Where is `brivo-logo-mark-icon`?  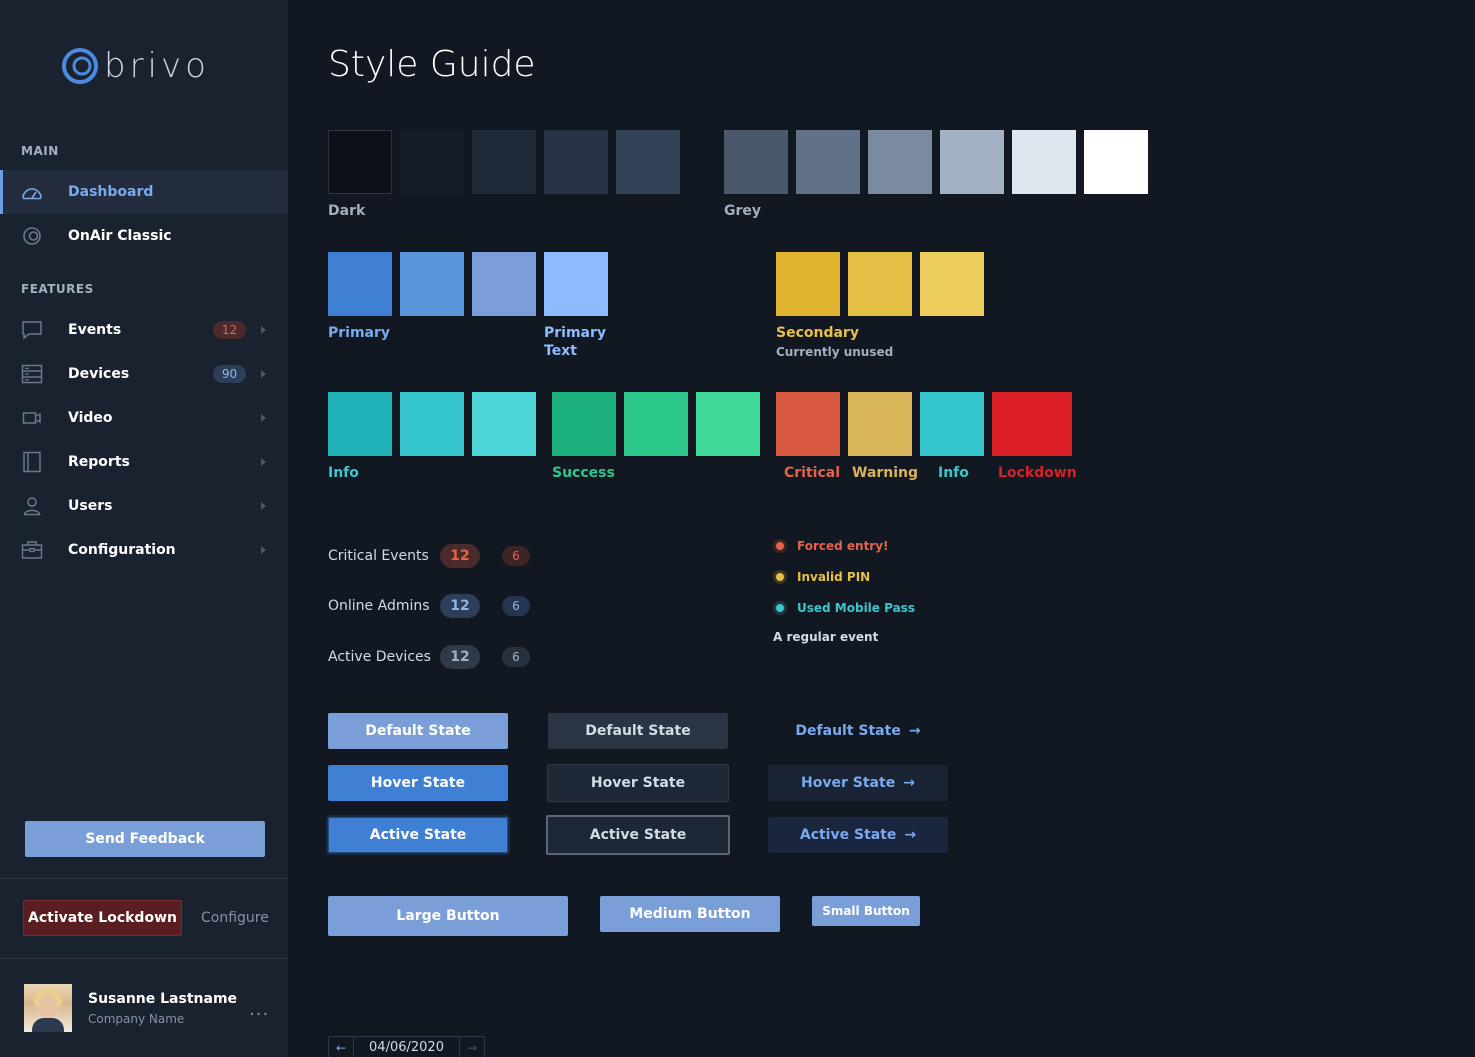
brivo-logo-mark-icon is located at coordinates (80, 66).